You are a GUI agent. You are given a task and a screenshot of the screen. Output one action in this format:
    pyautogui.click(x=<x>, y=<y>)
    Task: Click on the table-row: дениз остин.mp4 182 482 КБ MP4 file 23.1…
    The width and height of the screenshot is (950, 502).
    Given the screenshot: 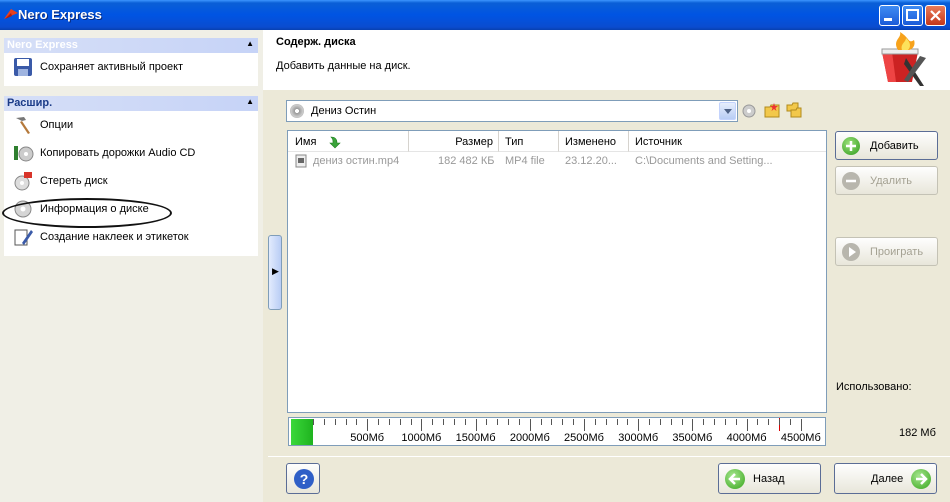 What is the action you would take?
    pyautogui.click(x=557, y=161)
    